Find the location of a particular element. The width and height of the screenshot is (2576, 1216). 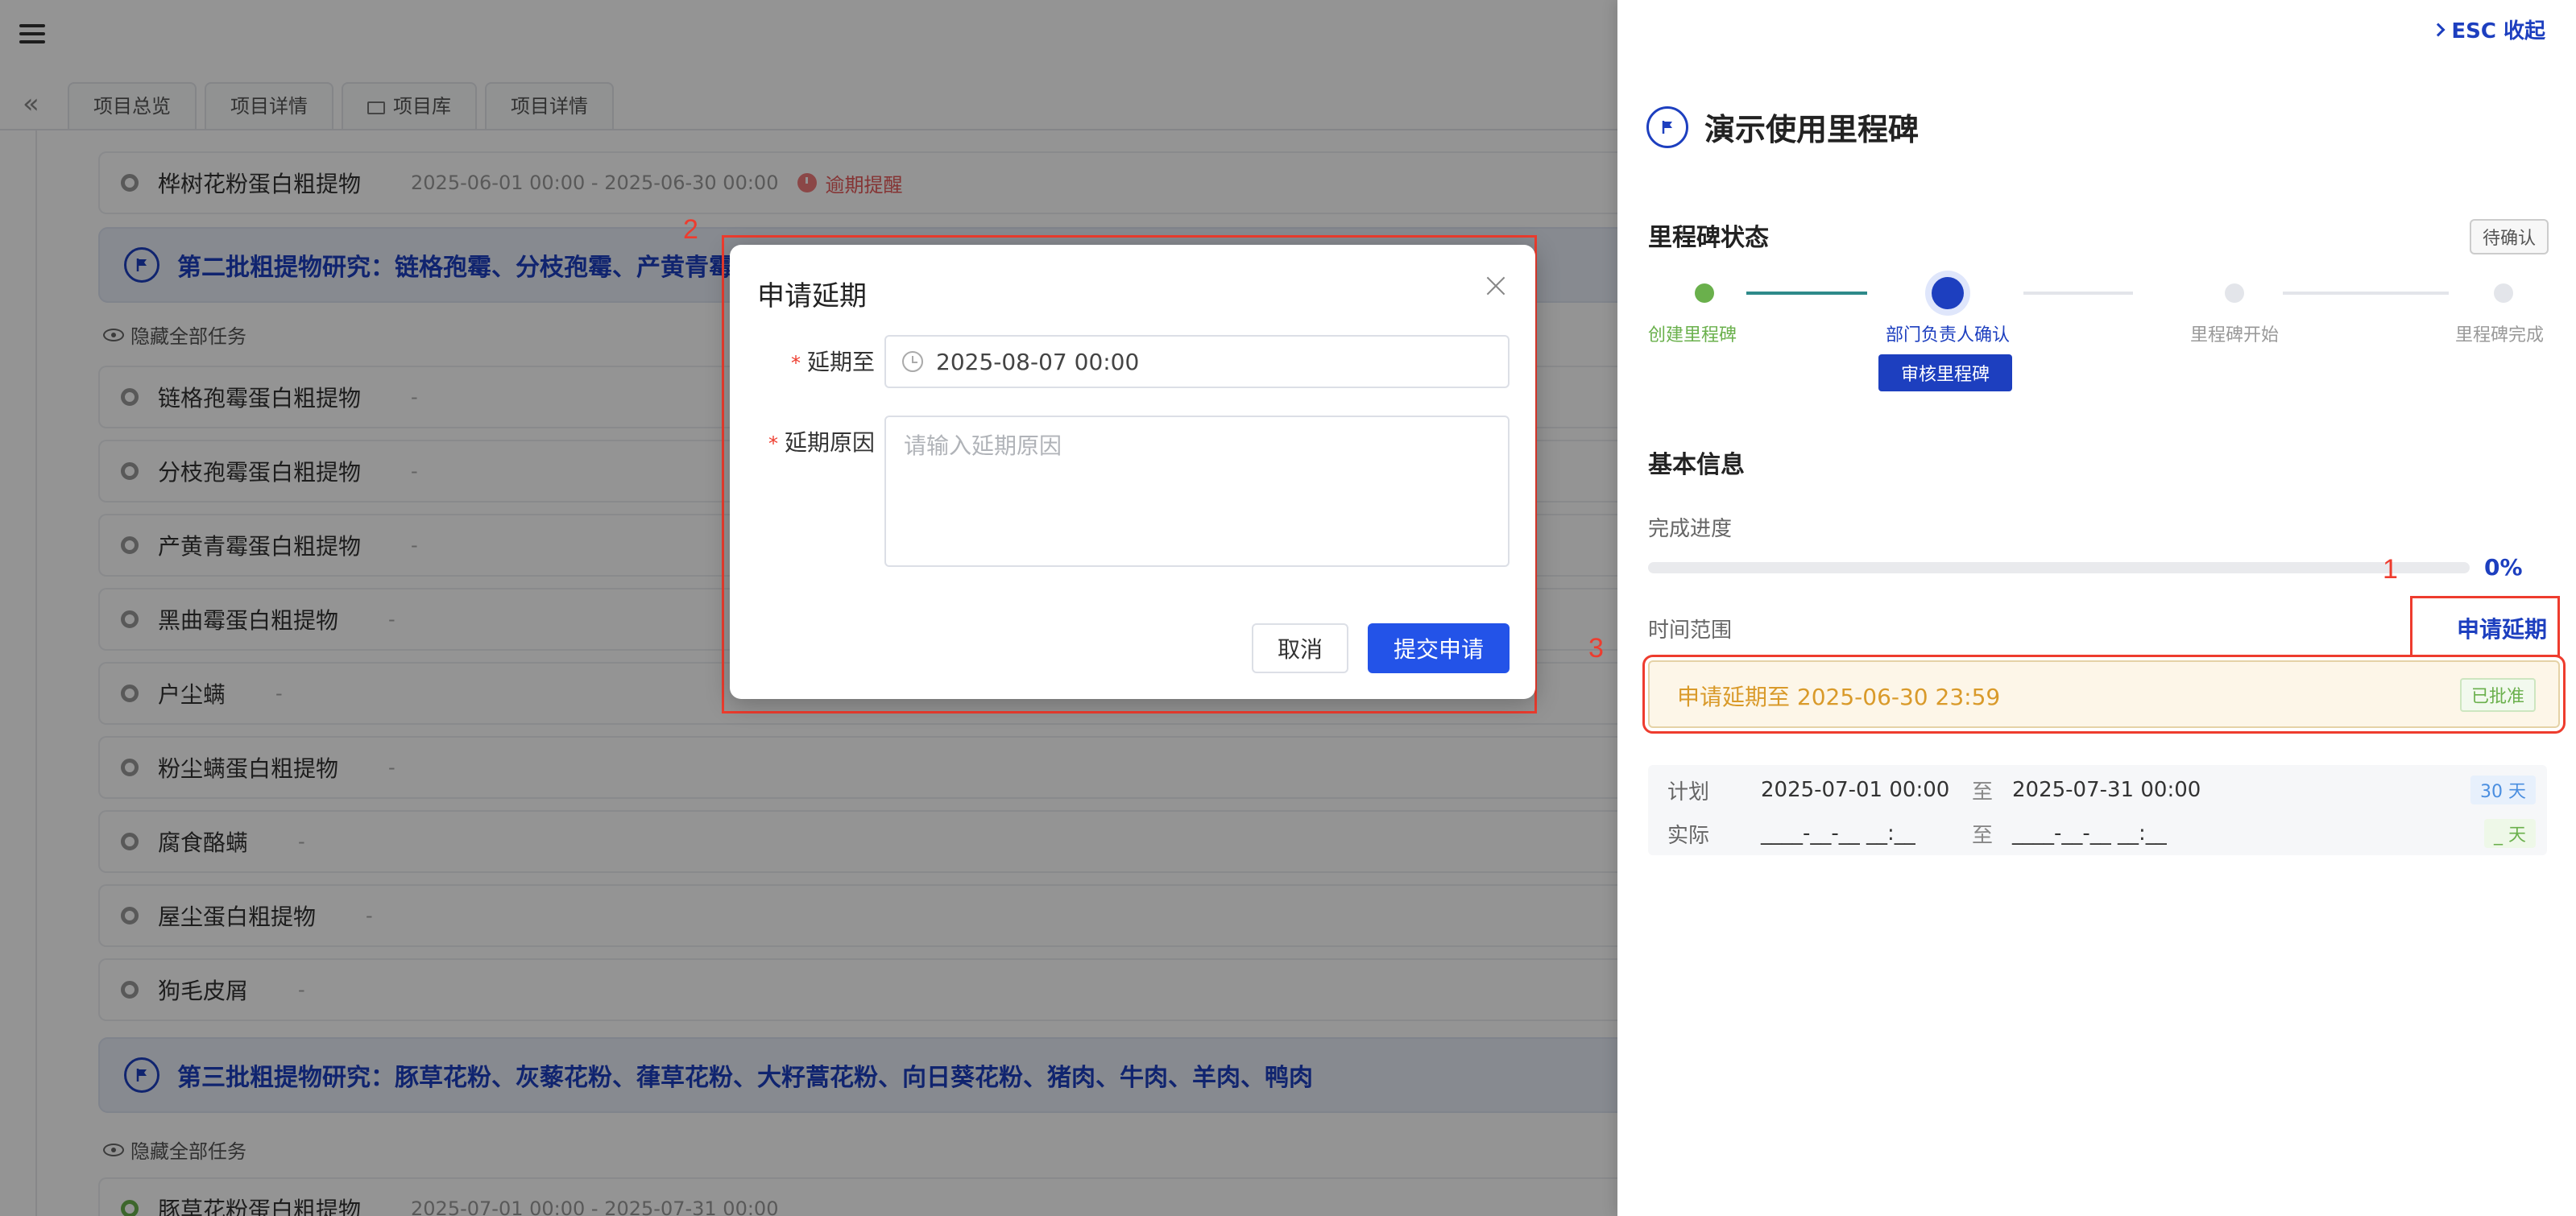

apply-extension-link: 申请延期 is located at coordinates (2502, 628).